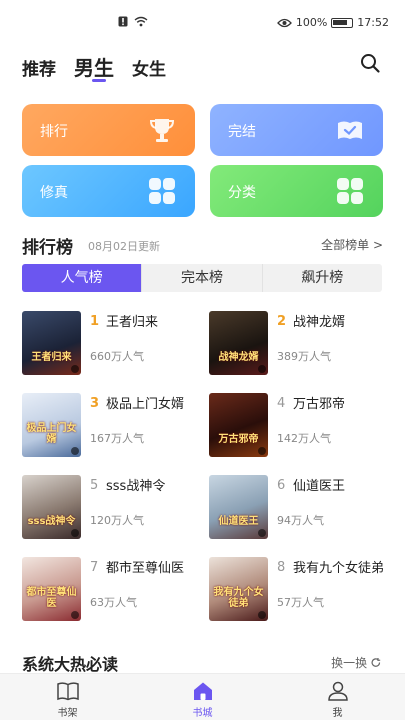 This screenshot has height=720, width=405. I want to click on hot-section-title: 系统大热必读, so click(70, 664).